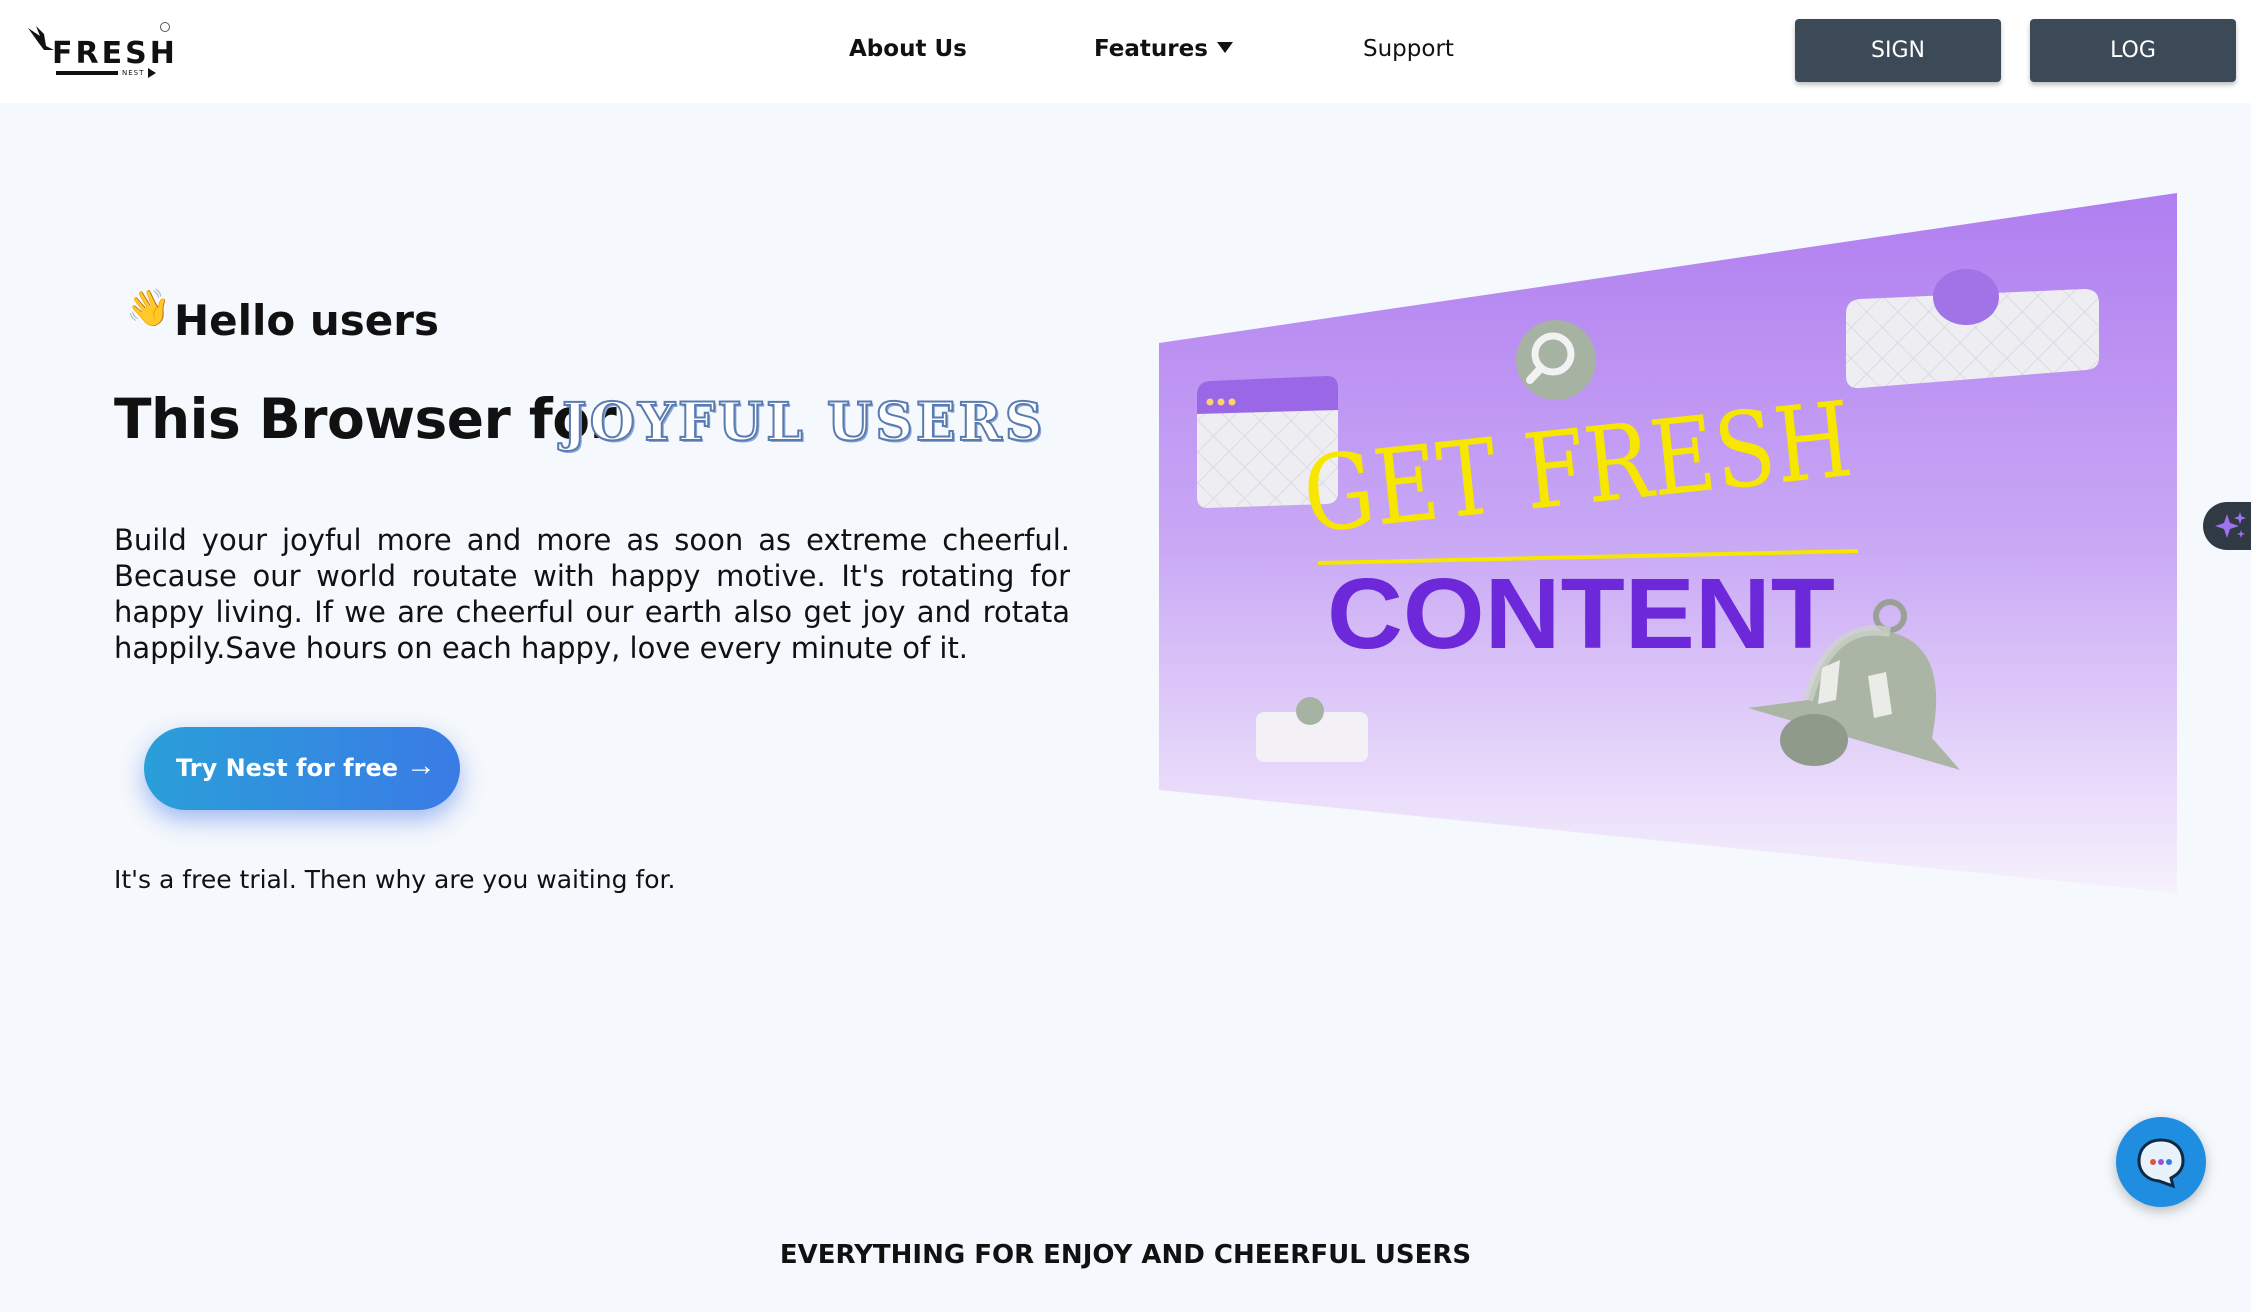 The width and height of the screenshot is (2251, 1312). Describe the element at coordinates (1854, 684) in the screenshot. I see `bell-icon` at that location.